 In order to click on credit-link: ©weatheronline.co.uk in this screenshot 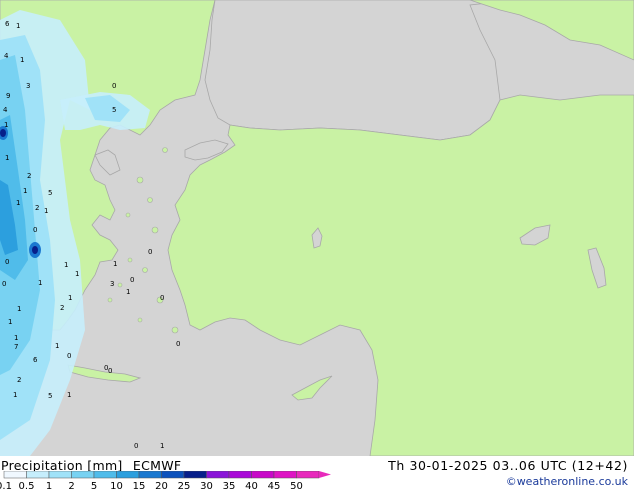, I will do `click(567, 481)`.